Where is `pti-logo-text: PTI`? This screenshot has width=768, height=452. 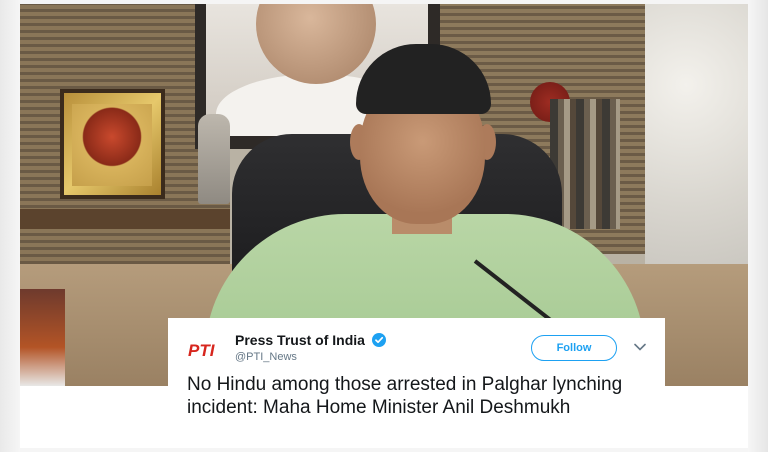
pti-logo-text: PTI is located at coordinates (202, 350).